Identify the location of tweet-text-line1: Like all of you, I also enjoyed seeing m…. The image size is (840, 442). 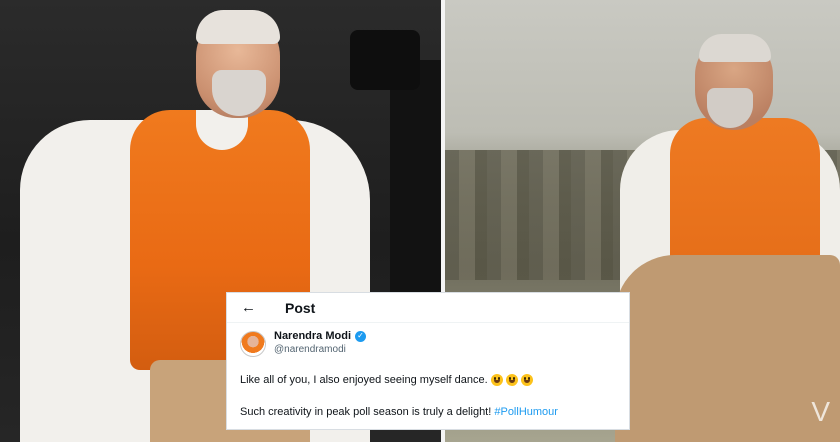
(386, 380).